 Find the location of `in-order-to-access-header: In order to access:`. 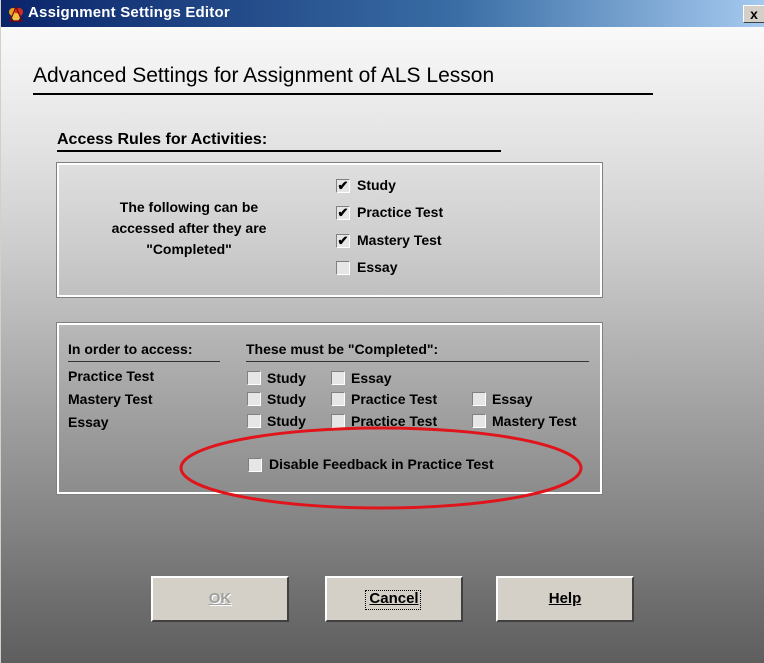

in-order-to-access-header: In order to access: is located at coordinates (130, 349).